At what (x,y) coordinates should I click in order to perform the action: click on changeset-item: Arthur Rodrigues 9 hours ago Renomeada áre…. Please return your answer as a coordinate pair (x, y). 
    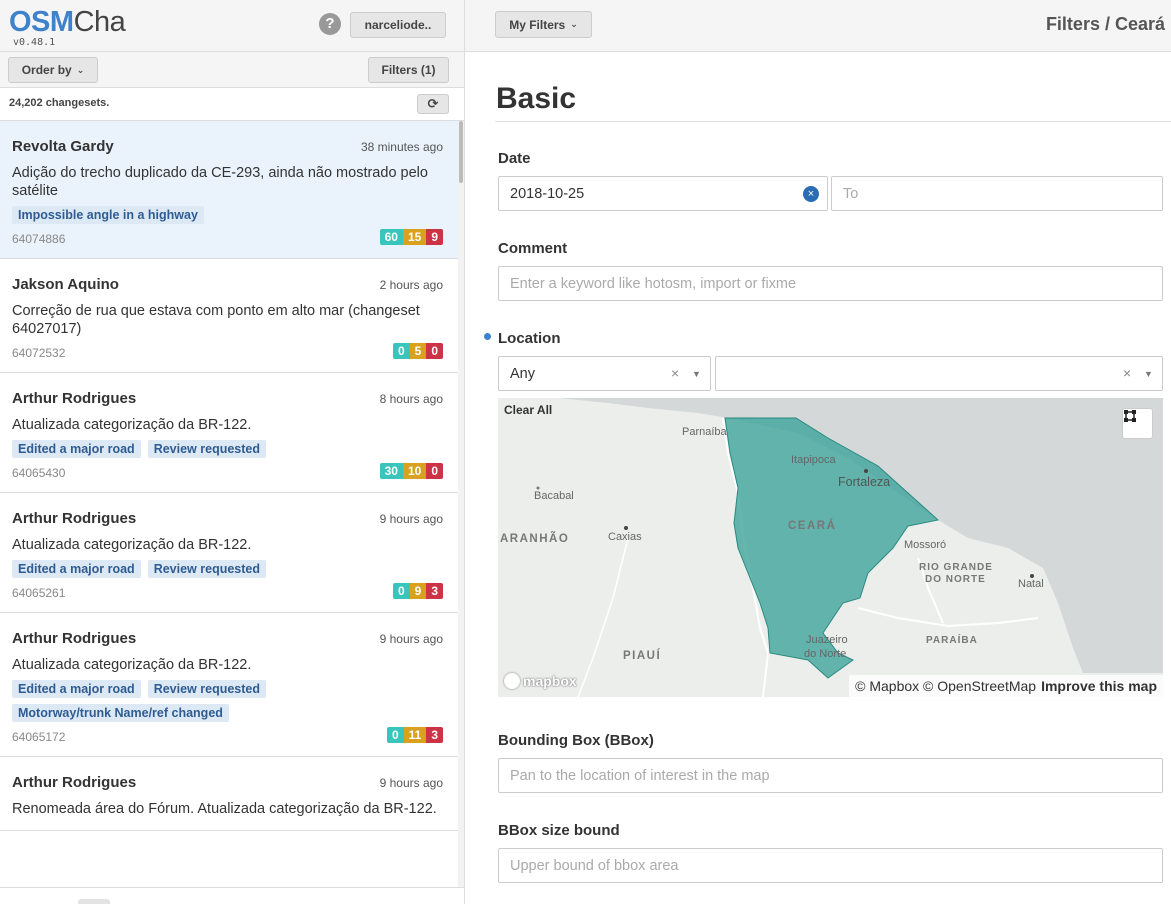
    Looking at the image, I should click on (229, 794).